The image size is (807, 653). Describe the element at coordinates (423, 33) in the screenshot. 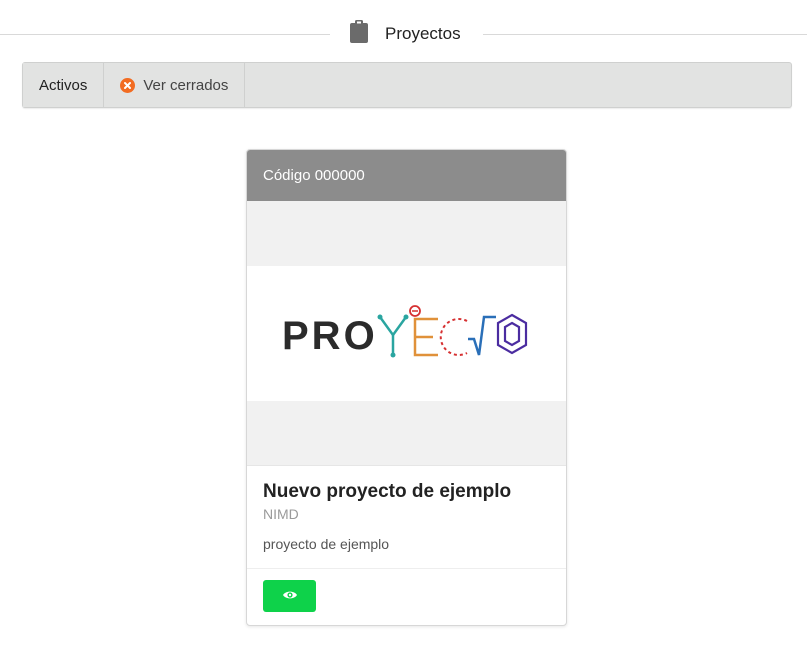

I see `page-title: Proyectos` at that location.